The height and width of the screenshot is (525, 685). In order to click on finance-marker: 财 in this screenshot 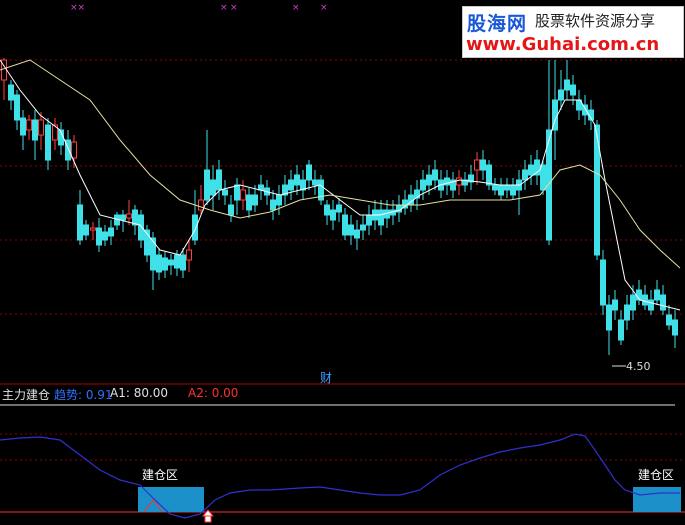, I will do `click(326, 377)`.